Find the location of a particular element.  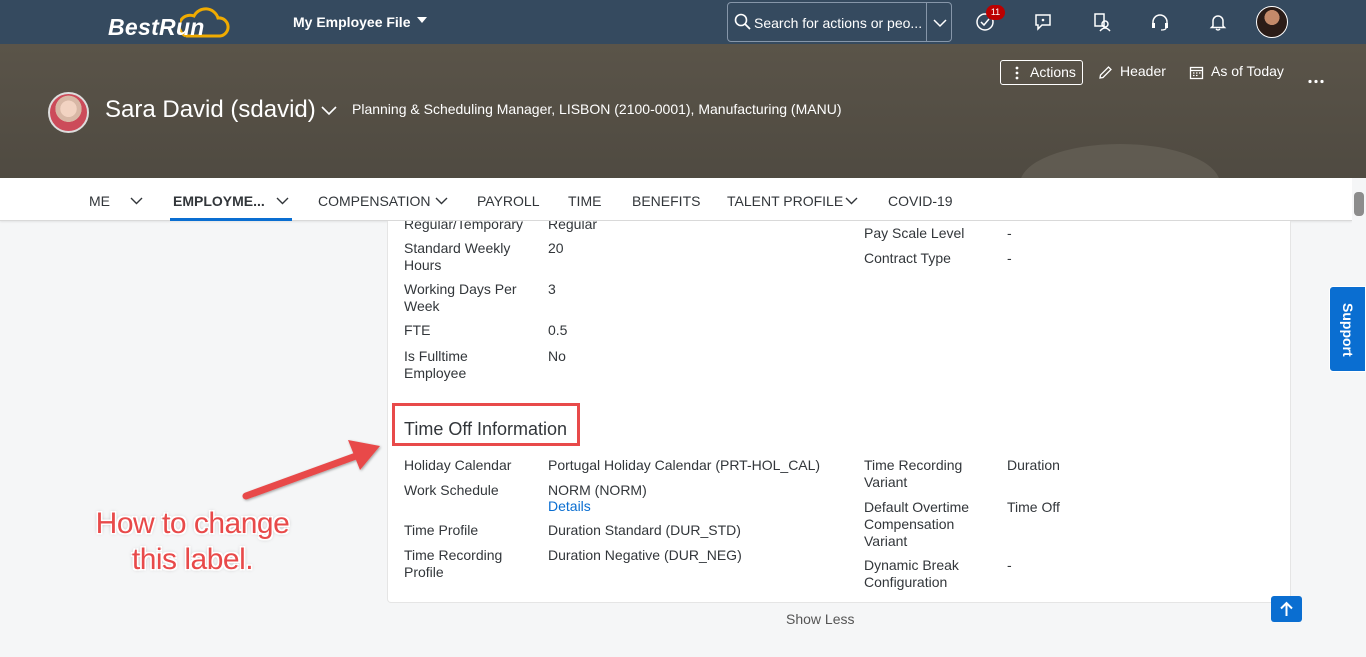

headset-icon is located at coordinates (1160, 22).